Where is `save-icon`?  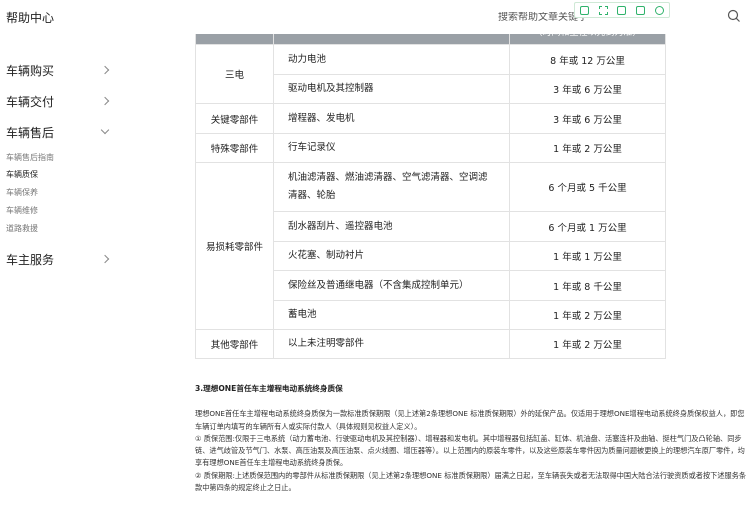 save-icon is located at coordinates (622, 10).